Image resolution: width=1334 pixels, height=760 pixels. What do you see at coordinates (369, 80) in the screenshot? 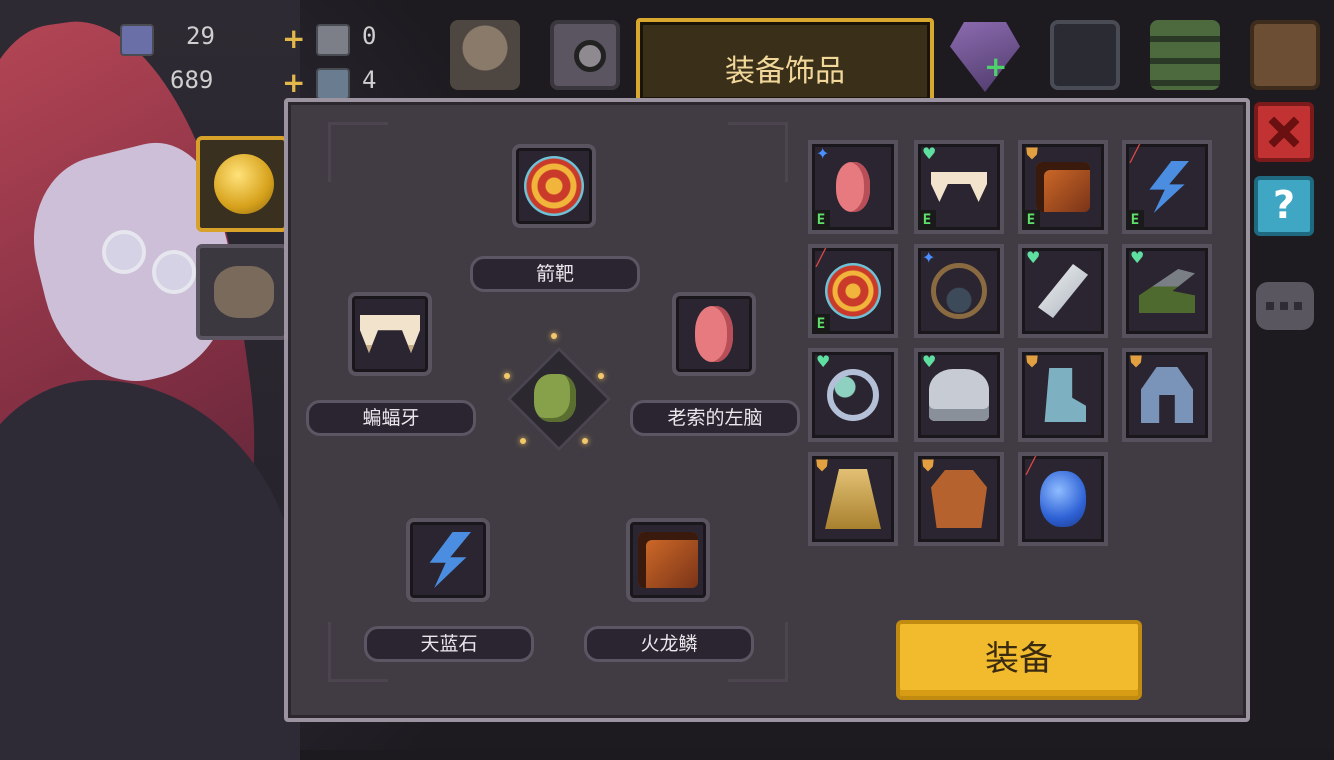
I see `counter-2-value: 4` at bounding box center [369, 80].